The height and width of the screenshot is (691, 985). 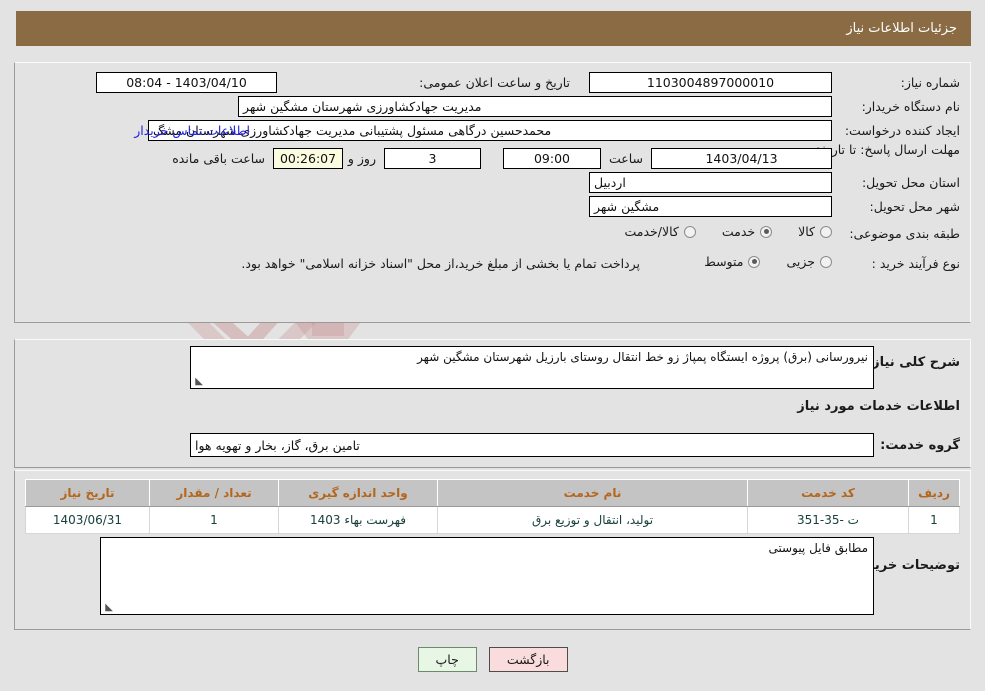 I want to click on service-group-label: گروه خدمت:, so click(x=920, y=445).